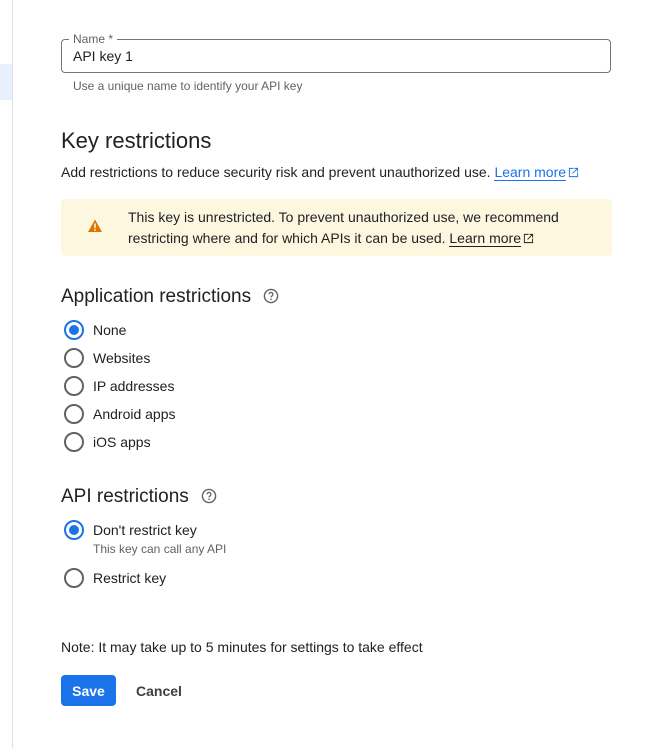 The image size is (657, 748). I want to click on radio-label: Android apps, so click(134, 414).